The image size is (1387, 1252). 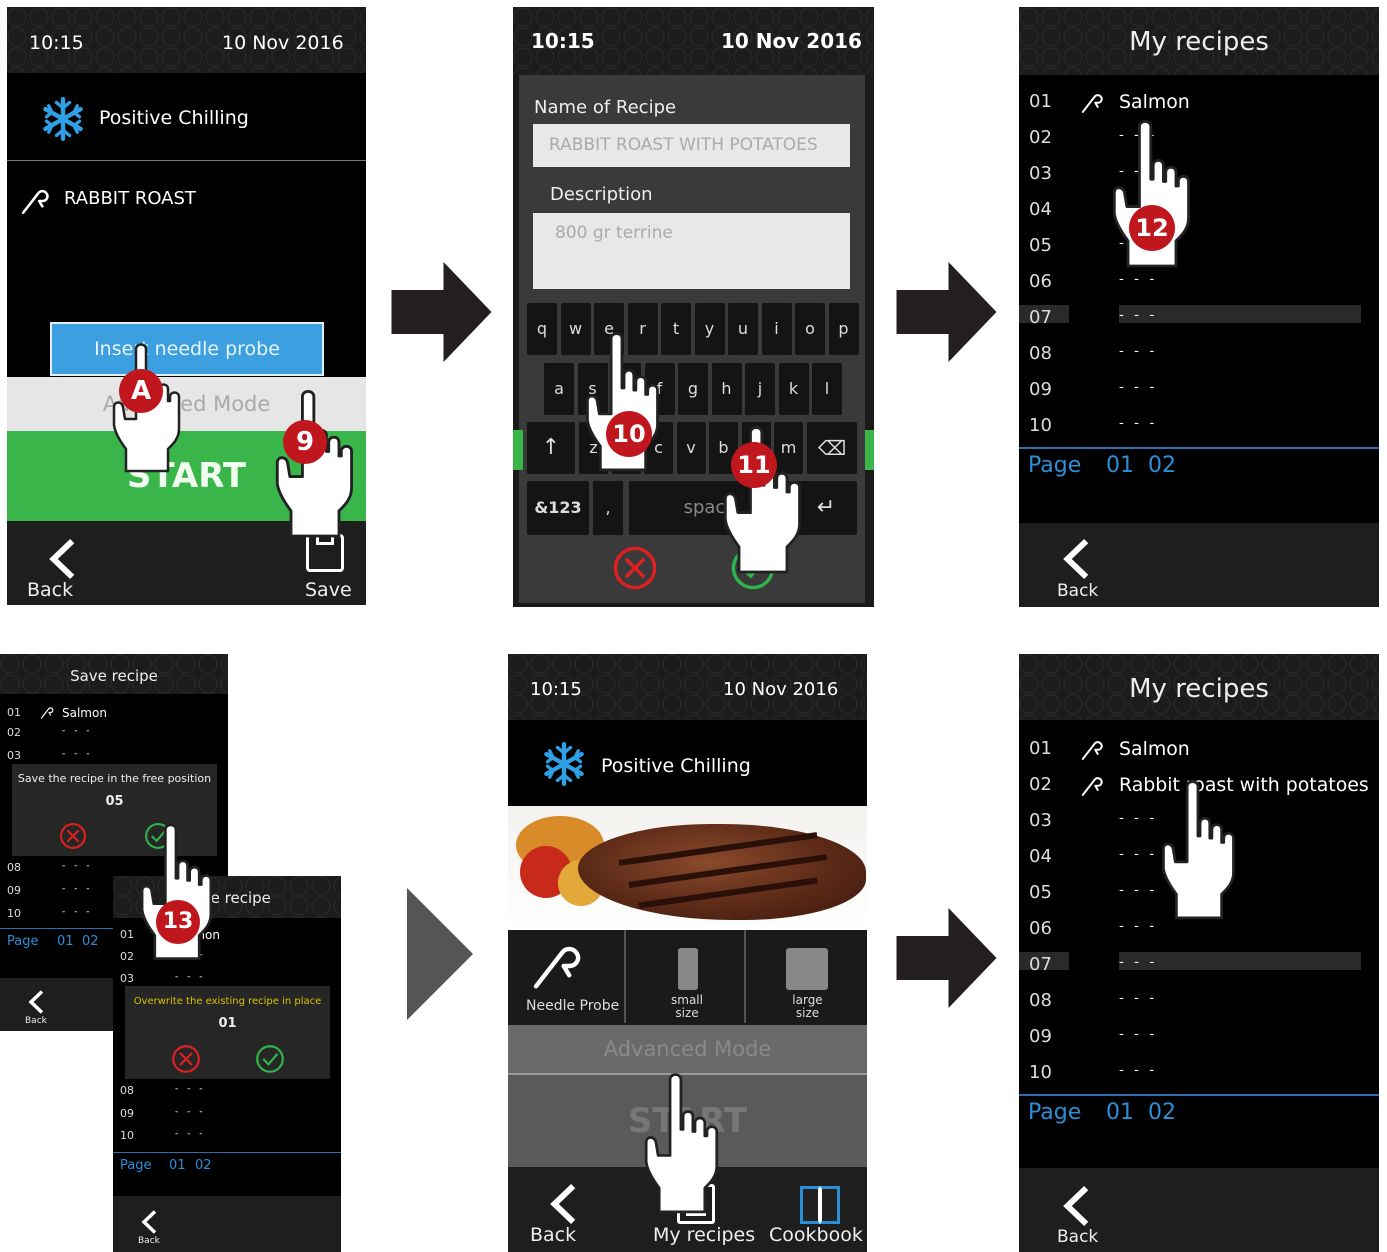 I want to click on flow-arrow-icon, so click(x=946, y=312).